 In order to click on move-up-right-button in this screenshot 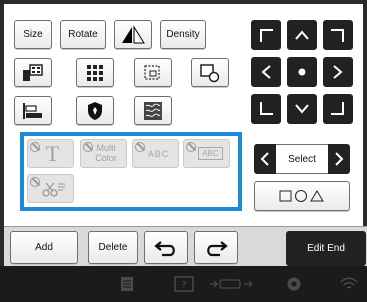, I will do `click(338, 35)`.